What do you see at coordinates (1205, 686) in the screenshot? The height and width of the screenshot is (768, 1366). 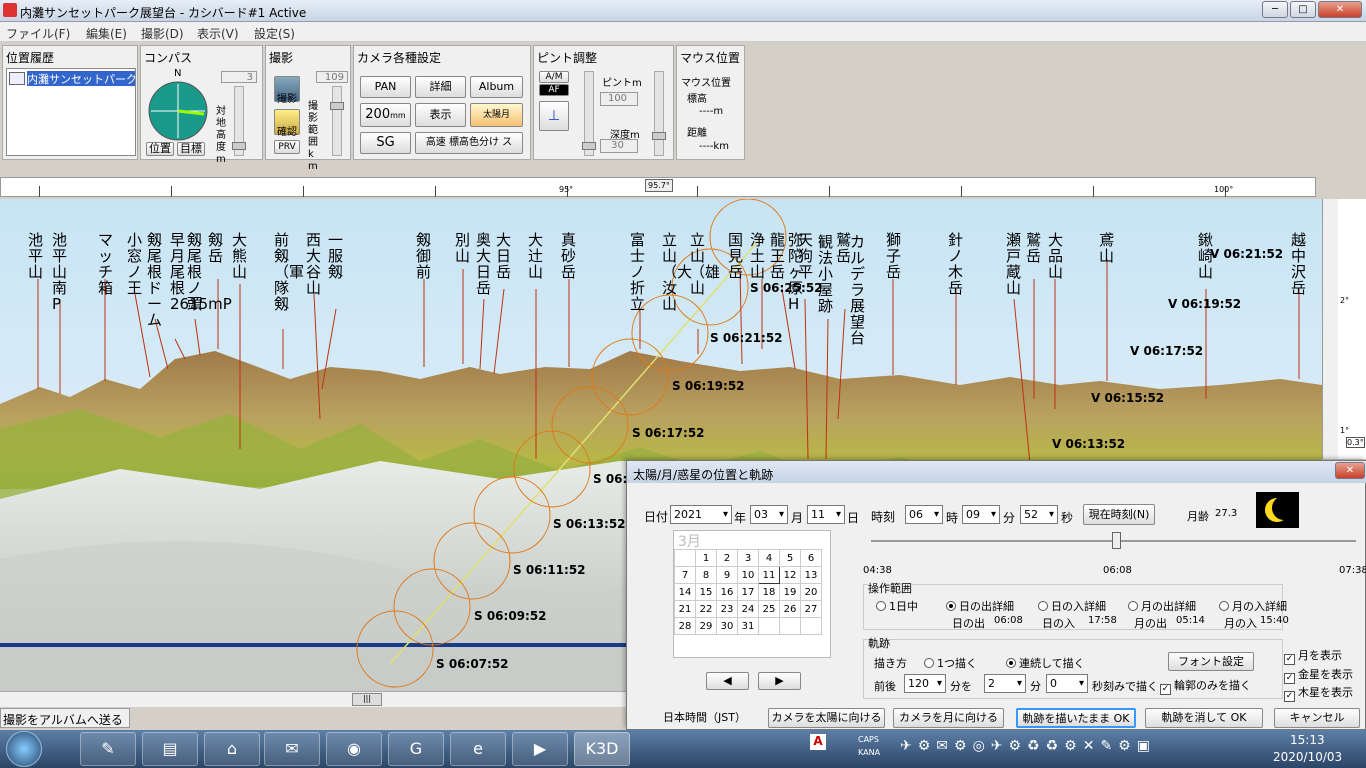 I see `outline-only-checkbox: ✓ 輪郭のみを描く` at bounding box center [1205, 686].